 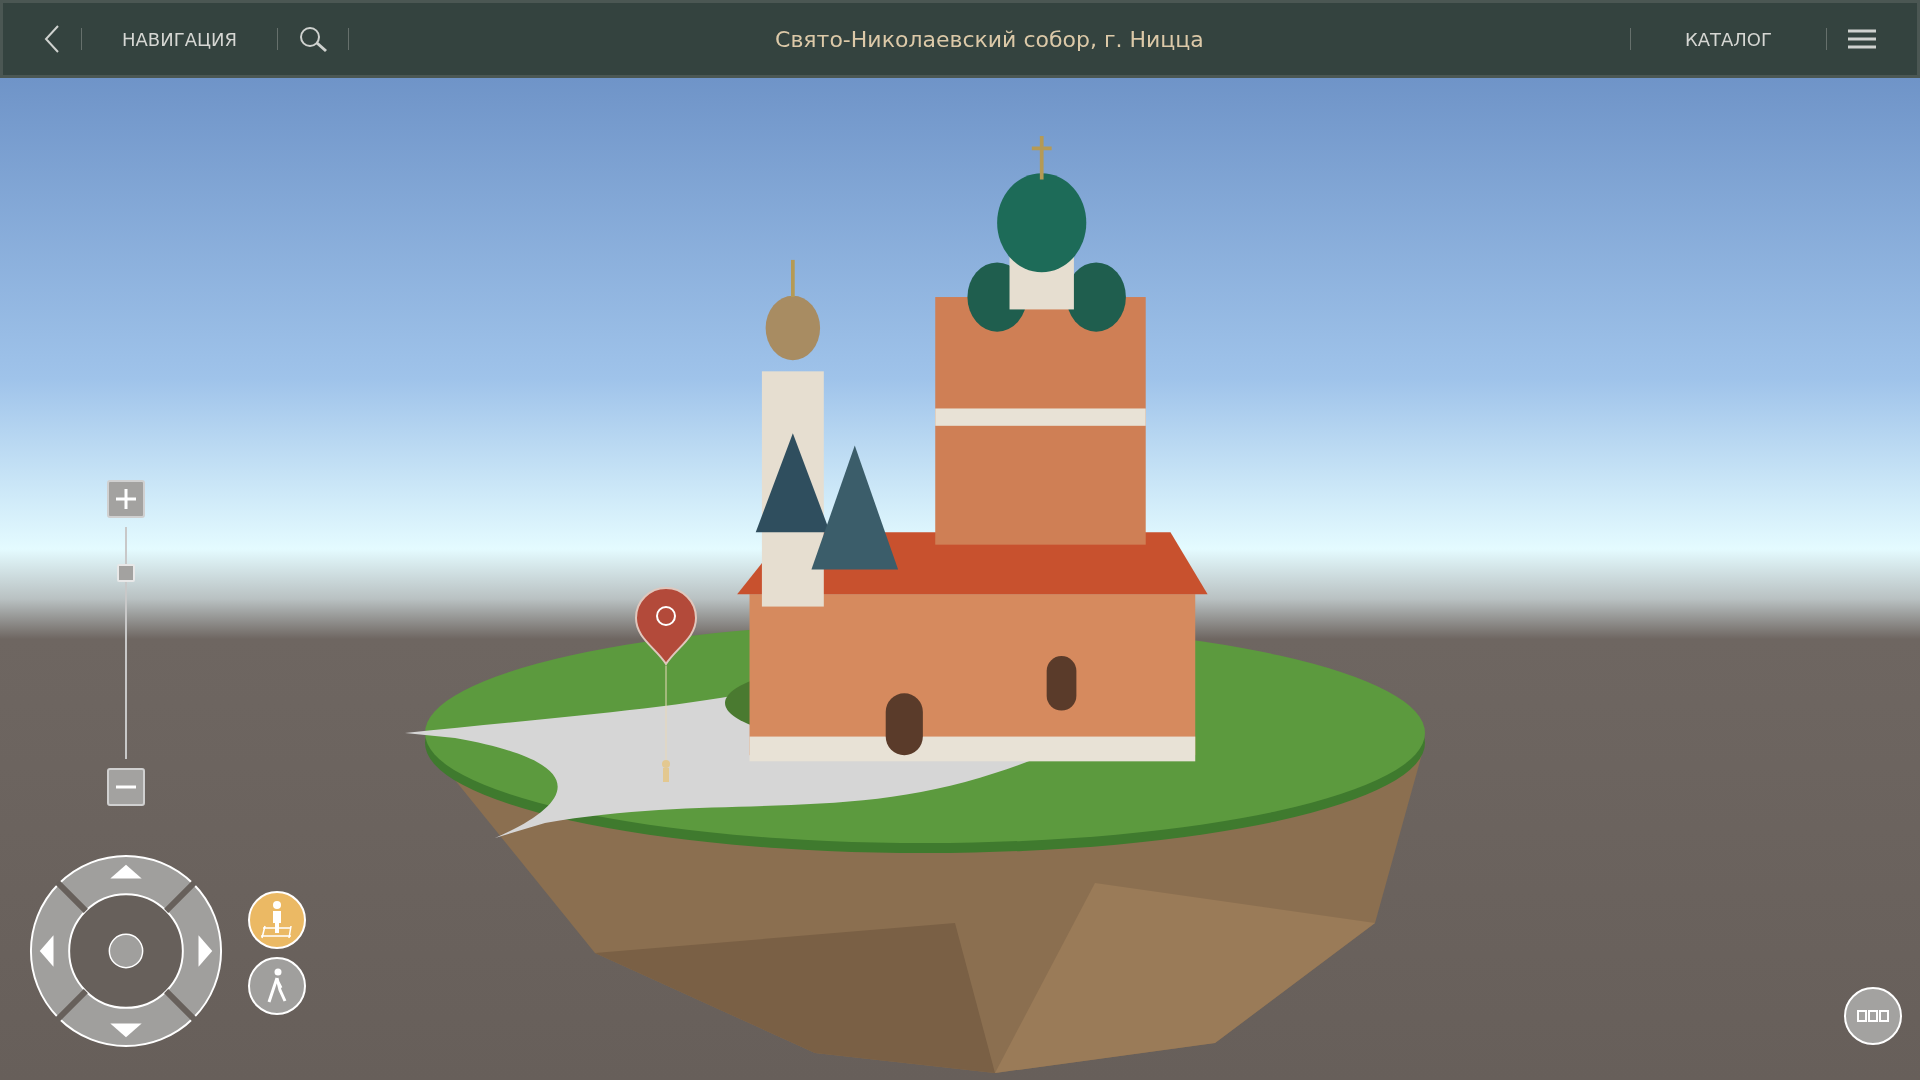 What do you see at coordinates (1862, 39) in the screenshot?
I see `menu-icon` at bounding box center [1862, 39].